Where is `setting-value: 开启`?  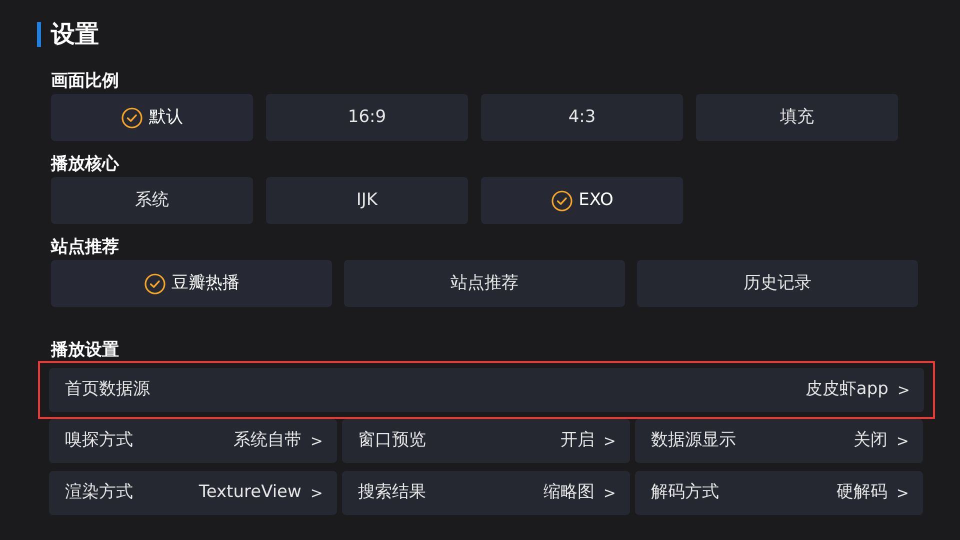 setting-value: 开启 is located at coordinates (577, 440).